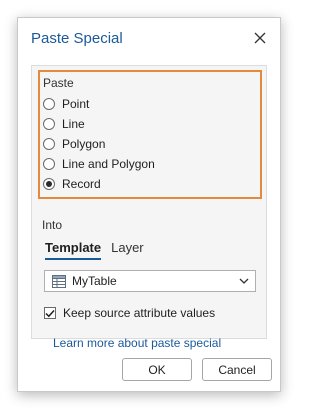 The width and height of the screenshot is (320, 412). What do you see at coordinates (59, 281) in the screenshot?
I see `table-icon` at bounding box center [59, 281].